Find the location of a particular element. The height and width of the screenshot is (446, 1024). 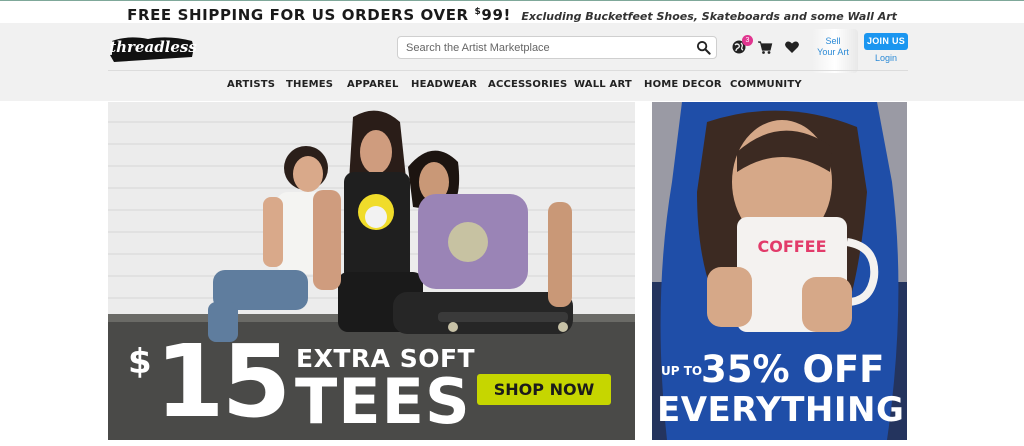

threadless-logo: threadless is located at coordinates (153, 48).